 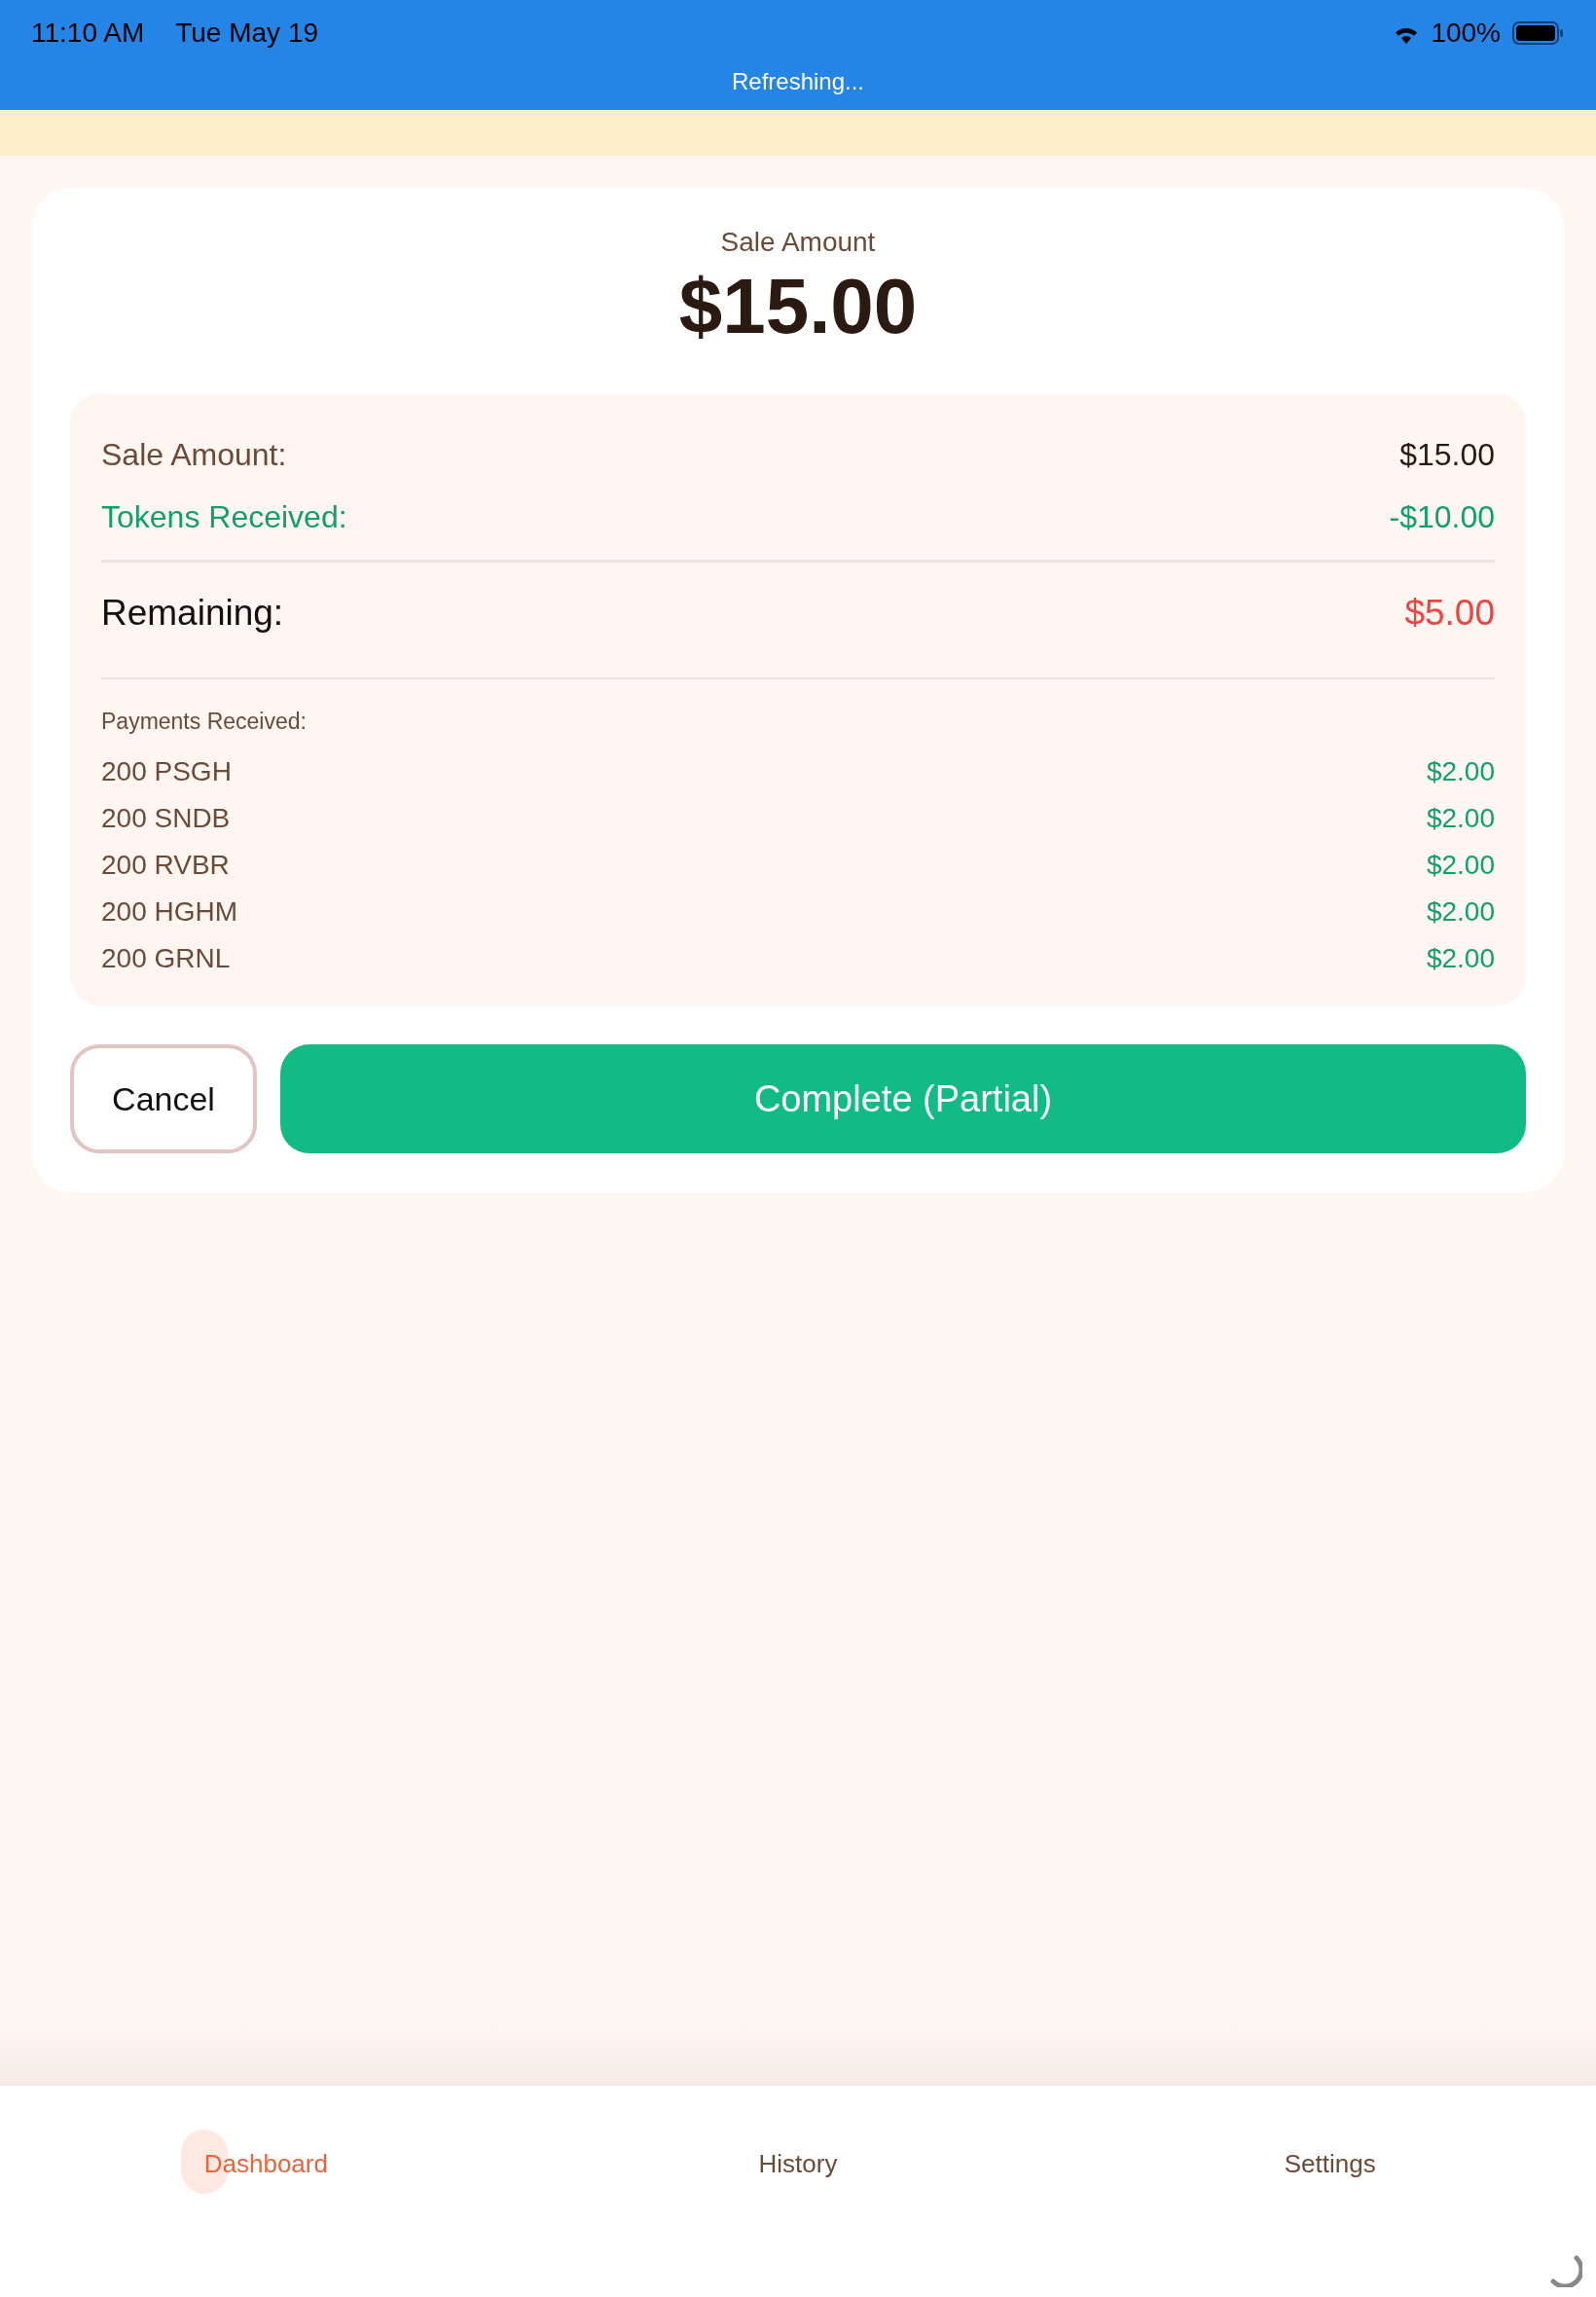 I want to click on sale-amount-total: $15.00, so click(x=798, y=306).